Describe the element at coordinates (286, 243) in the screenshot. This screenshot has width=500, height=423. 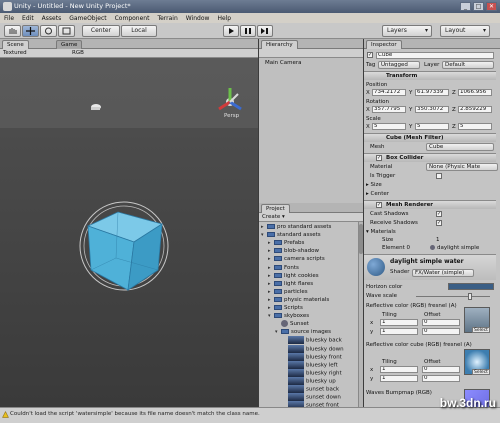
I see `project-item: ▸ Prefabs` at that location.